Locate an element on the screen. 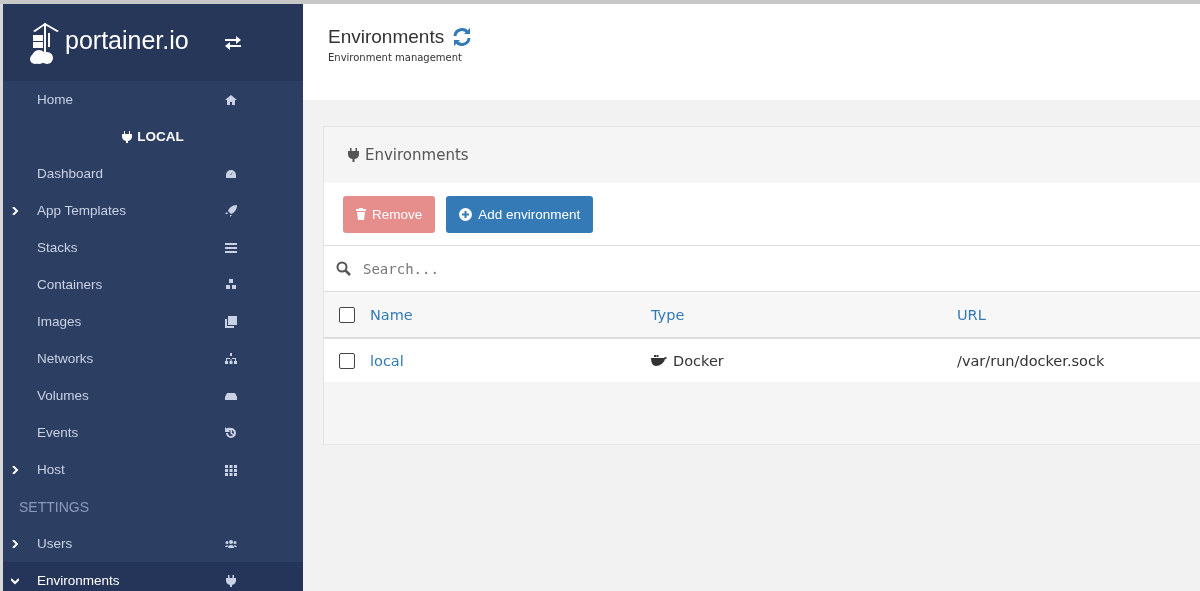 Image resolution: width=1200 pixels, height=591 pixels. url-cell: /var/run/docker.sock is located at coordinates (1031, 360).